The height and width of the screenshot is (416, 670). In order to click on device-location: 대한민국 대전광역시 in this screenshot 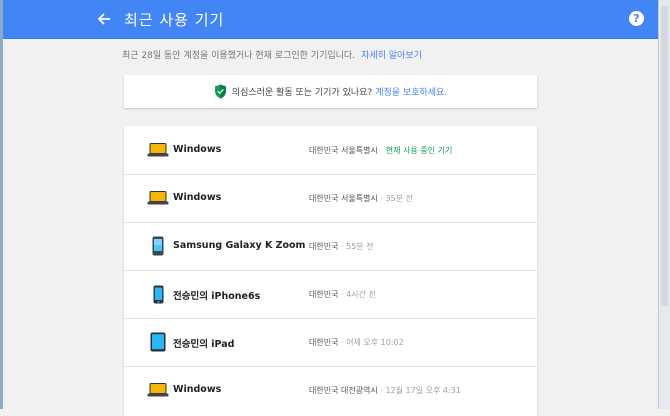, I will do `click(343, 390)`.